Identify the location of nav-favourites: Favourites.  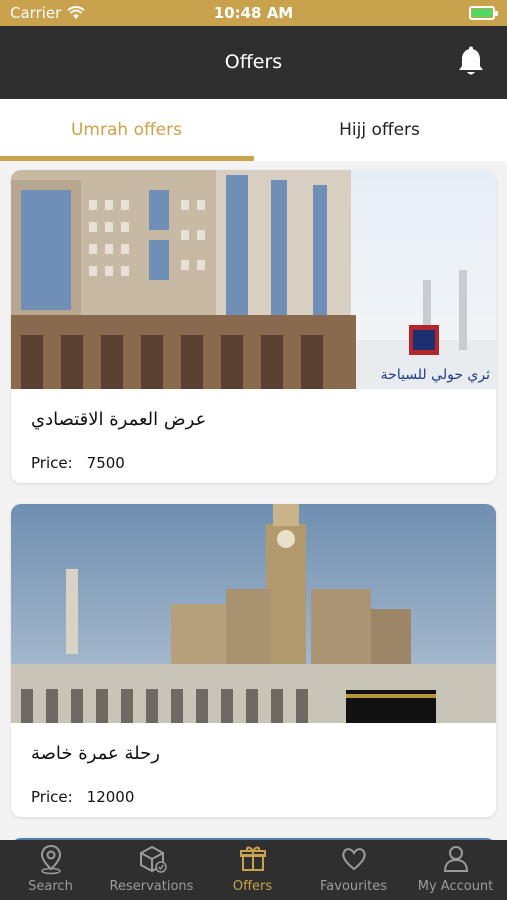
(353, 870).